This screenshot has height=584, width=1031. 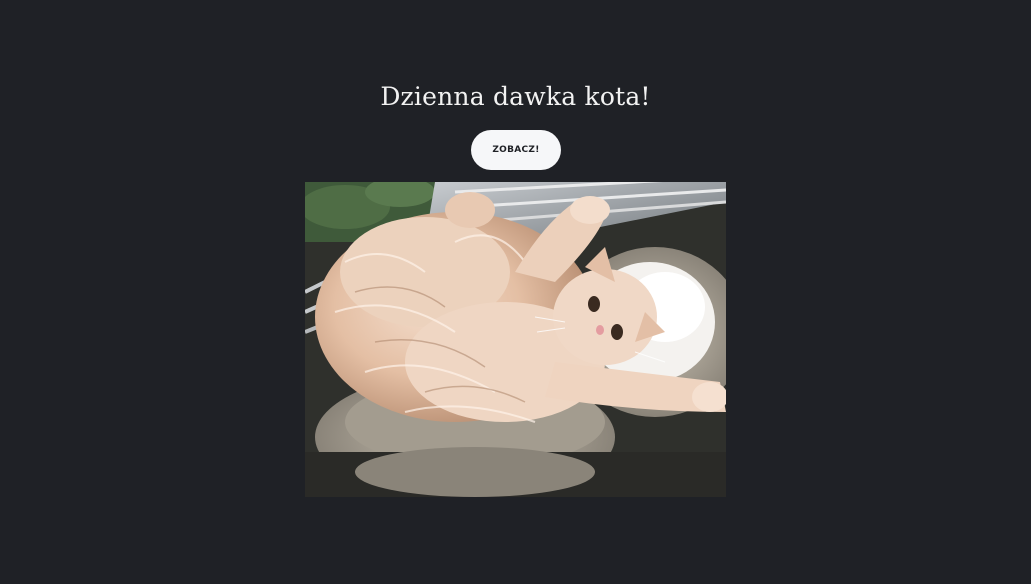 I want to click on show-cat-button: ZOBACZ!, so click(x=516, y=150).